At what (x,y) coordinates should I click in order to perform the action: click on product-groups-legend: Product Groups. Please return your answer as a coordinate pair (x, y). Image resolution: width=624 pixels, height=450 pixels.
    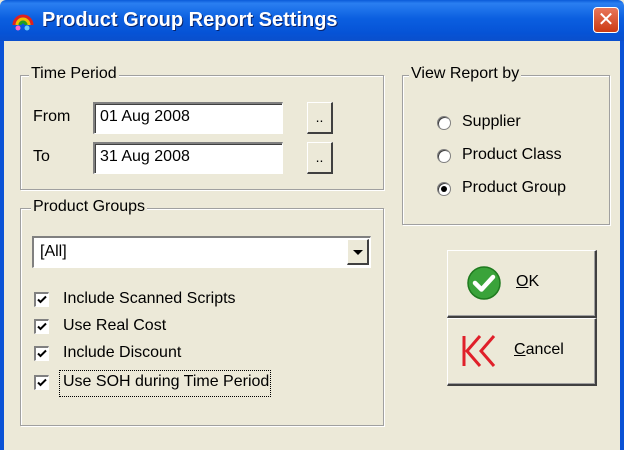
    Looking at the image, I should click on (89, 207).